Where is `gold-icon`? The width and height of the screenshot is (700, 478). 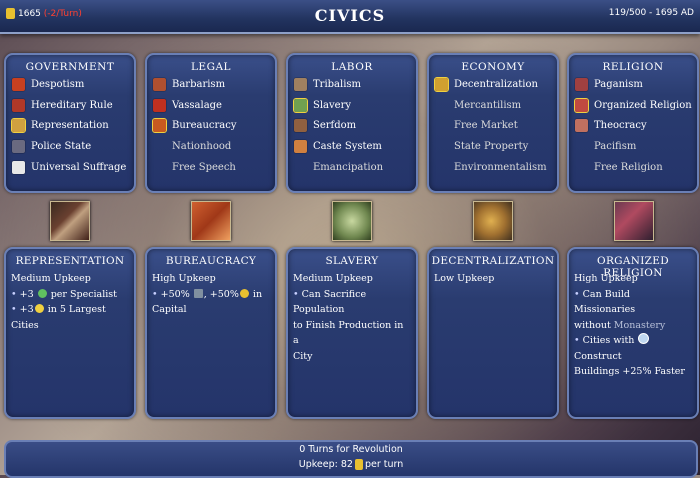
gold-icon is located at coordinates (358, 464).